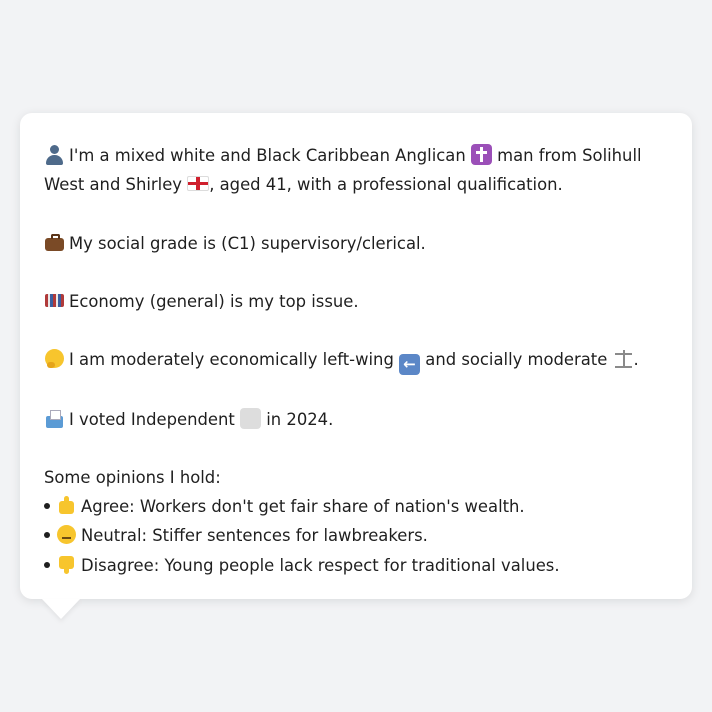  I want to click on neutral-face-icon, so click(66, 534).